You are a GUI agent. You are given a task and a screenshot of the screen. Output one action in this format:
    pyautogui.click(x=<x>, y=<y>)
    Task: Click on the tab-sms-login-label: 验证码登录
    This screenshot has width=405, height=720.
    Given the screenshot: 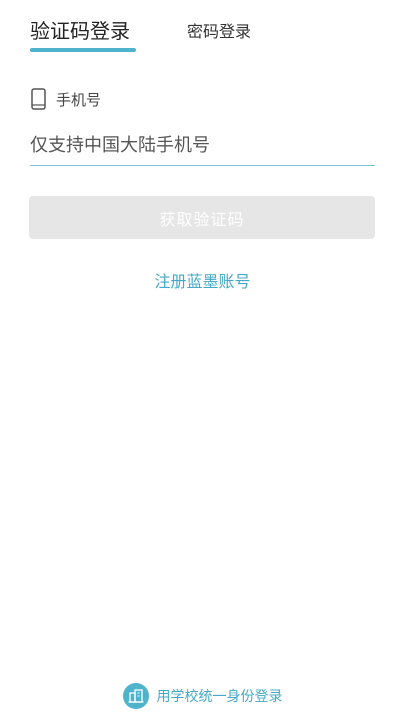 What is the action you would take?
    pyautogui.click(x=80, y=31)
    